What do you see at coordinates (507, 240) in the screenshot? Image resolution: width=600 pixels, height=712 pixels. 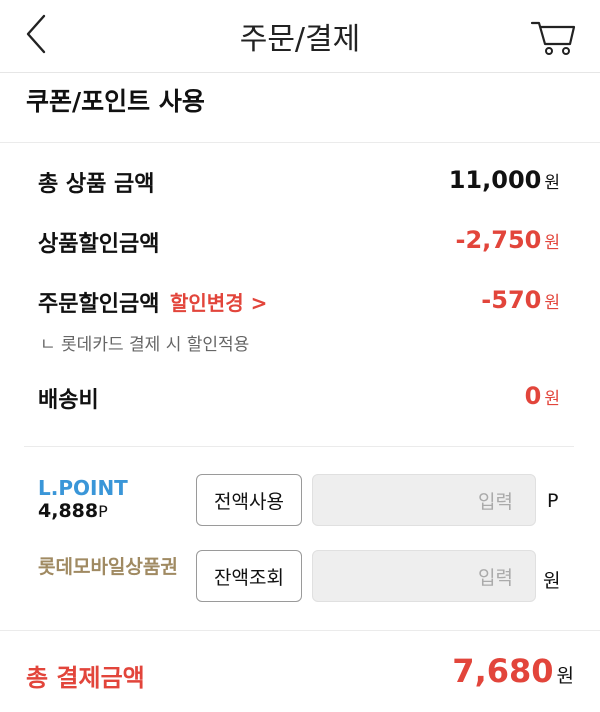 I see `product-discount-value: -2,750 원` at bounding box center [507, 240].